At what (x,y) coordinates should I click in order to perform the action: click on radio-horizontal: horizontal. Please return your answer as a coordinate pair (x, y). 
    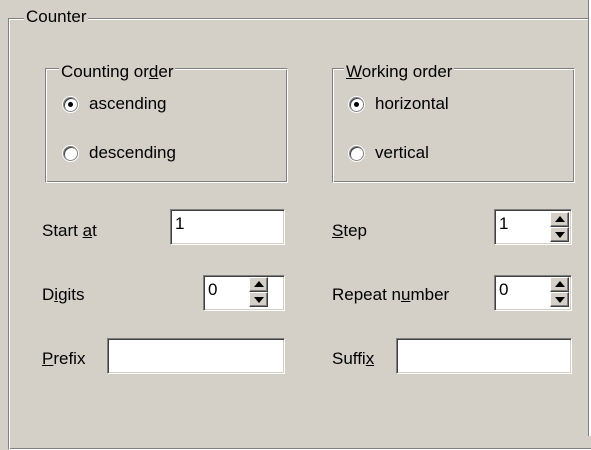
    Looking at the image, I should click on (399, 104).